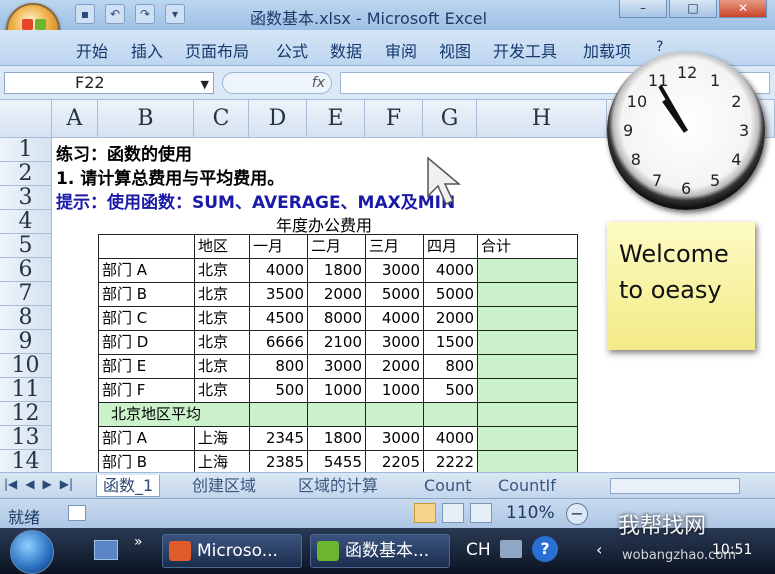 This screenshot has height=574, width=775. Describe the element at coordinates (224, 486) in the screenshot. I see `sheet-tab-2: 创建区域` at that location.